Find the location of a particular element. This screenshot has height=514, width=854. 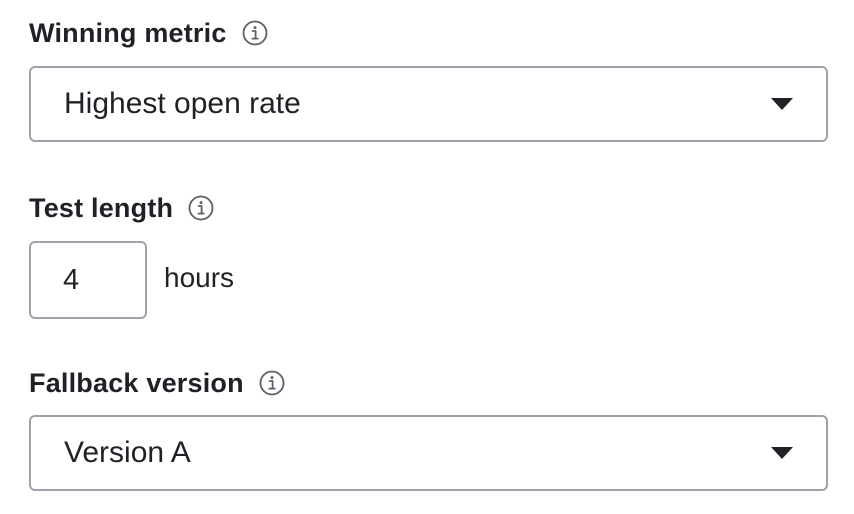

winning-metric-label: Winning metric is located at coordinates (128, 32).